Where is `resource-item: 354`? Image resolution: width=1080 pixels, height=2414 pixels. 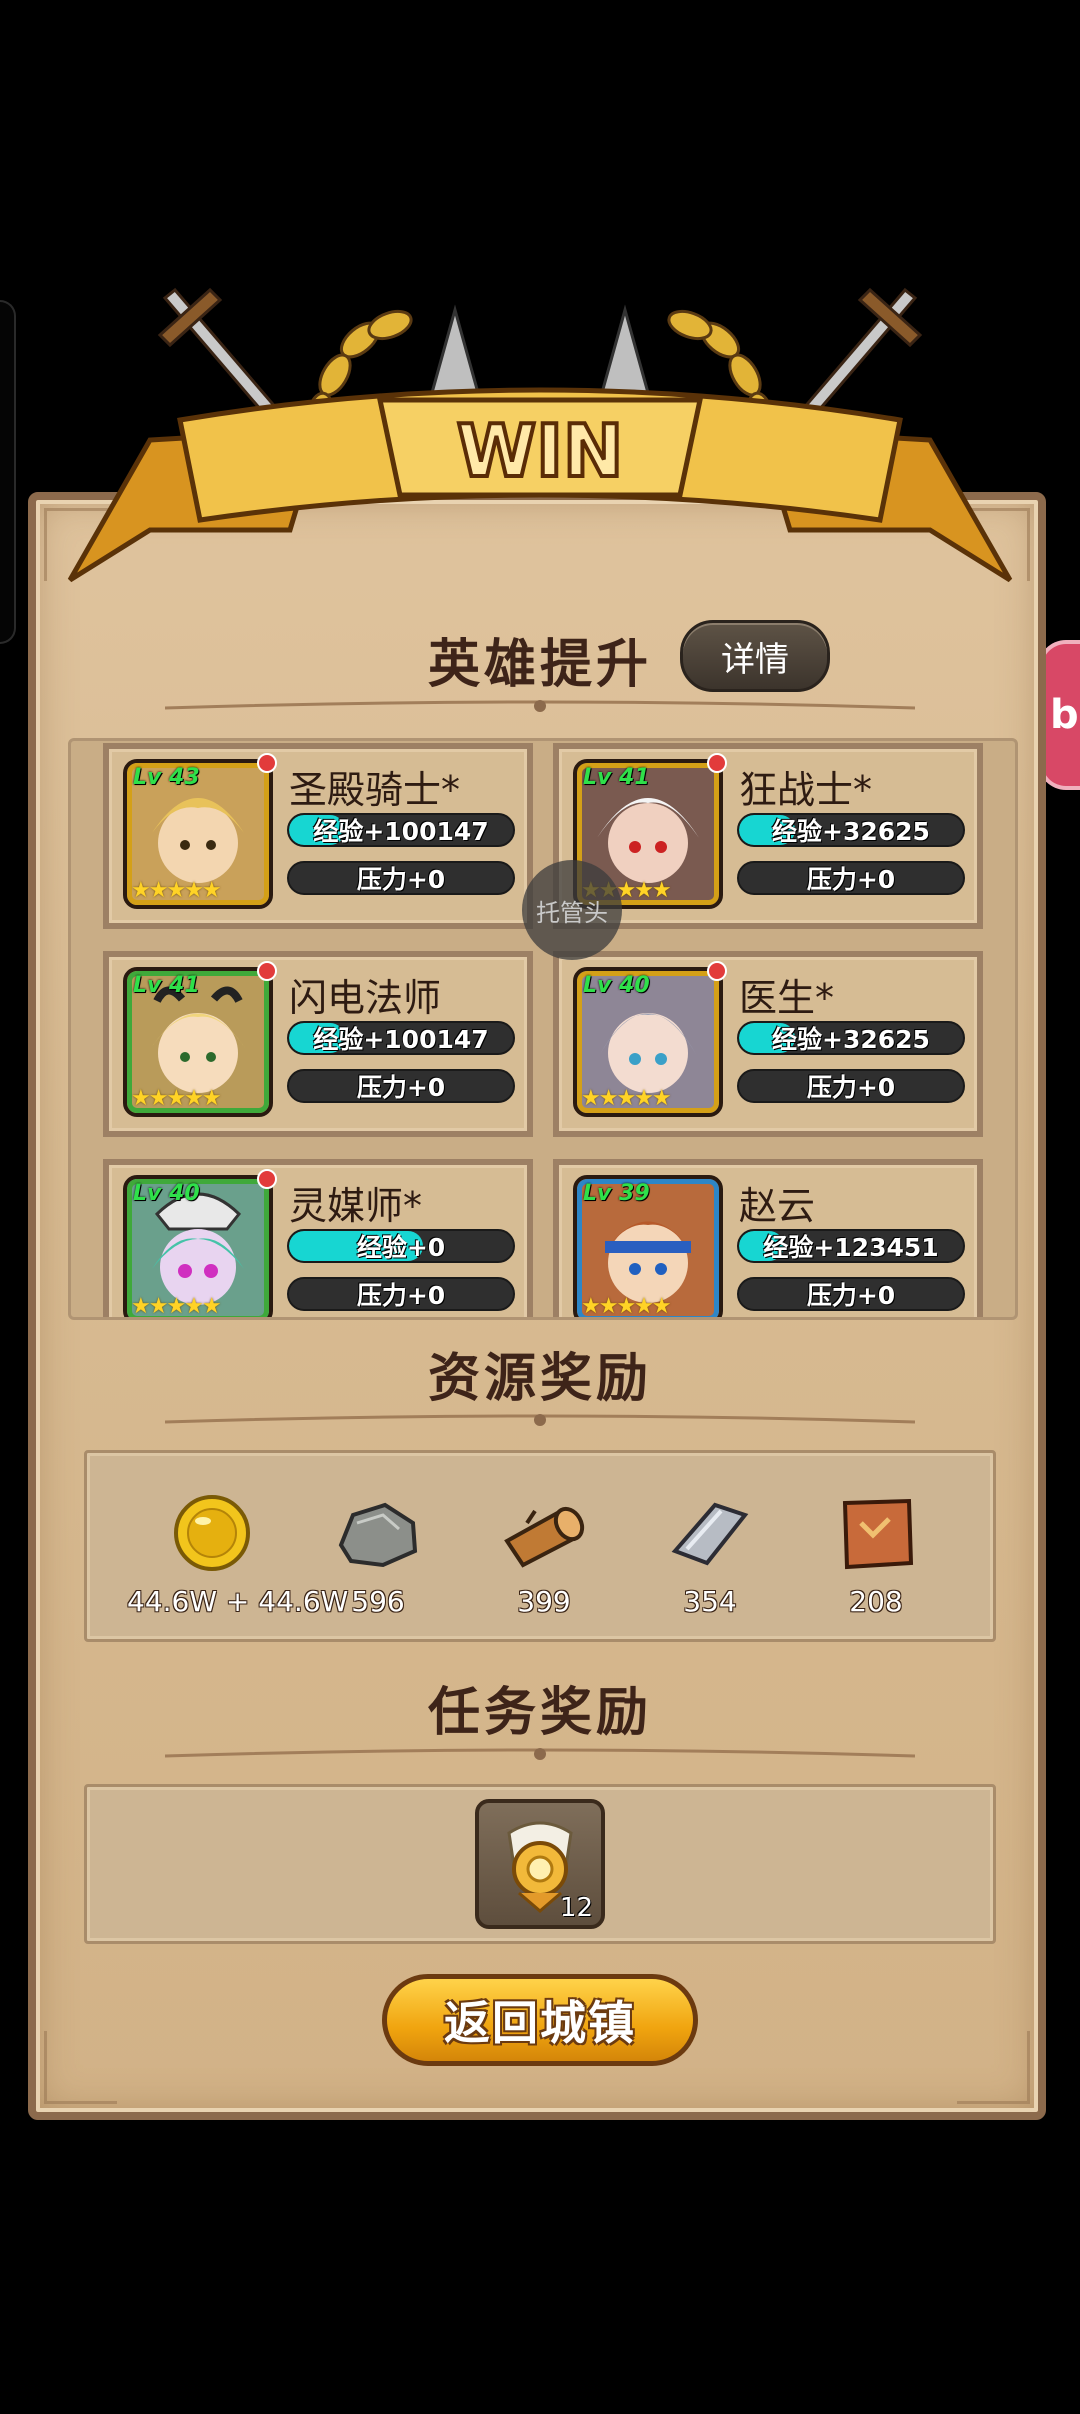
resource-item: 354 is located at coordinates (710, 1555).